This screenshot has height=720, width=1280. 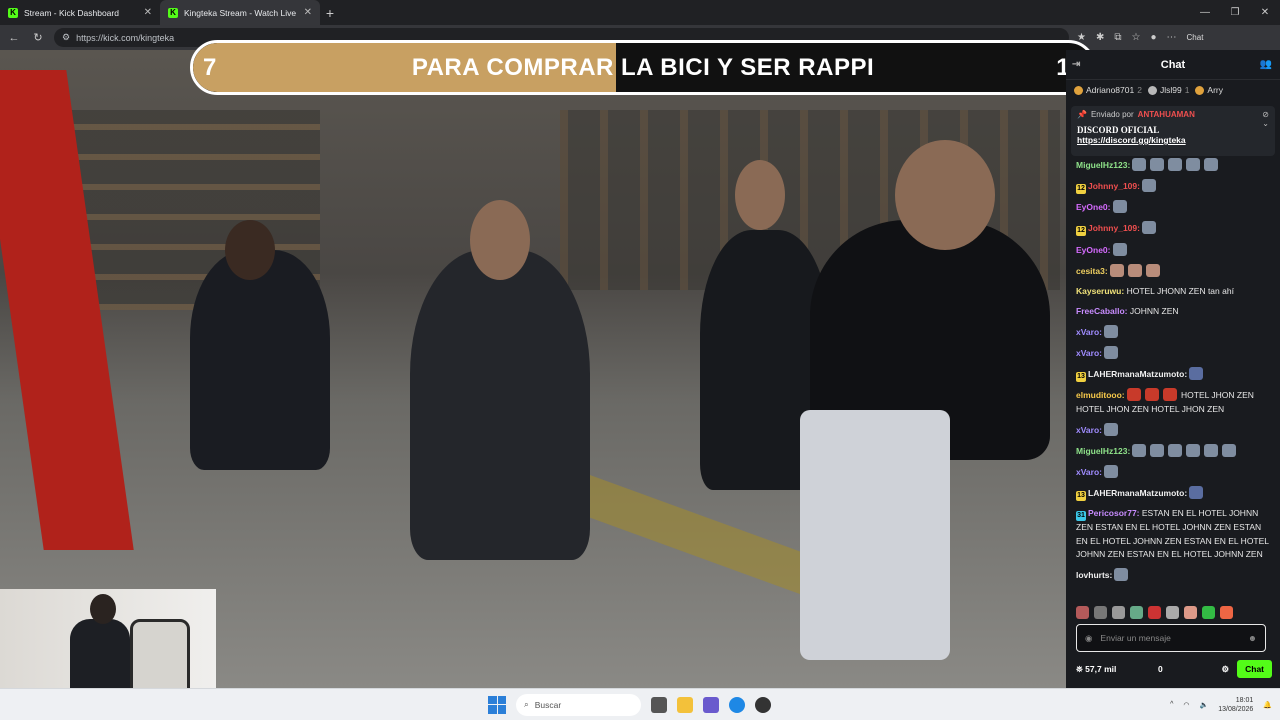 I want to click on top-gifter: Jlsl99 1, so click(x=1168, y=90).